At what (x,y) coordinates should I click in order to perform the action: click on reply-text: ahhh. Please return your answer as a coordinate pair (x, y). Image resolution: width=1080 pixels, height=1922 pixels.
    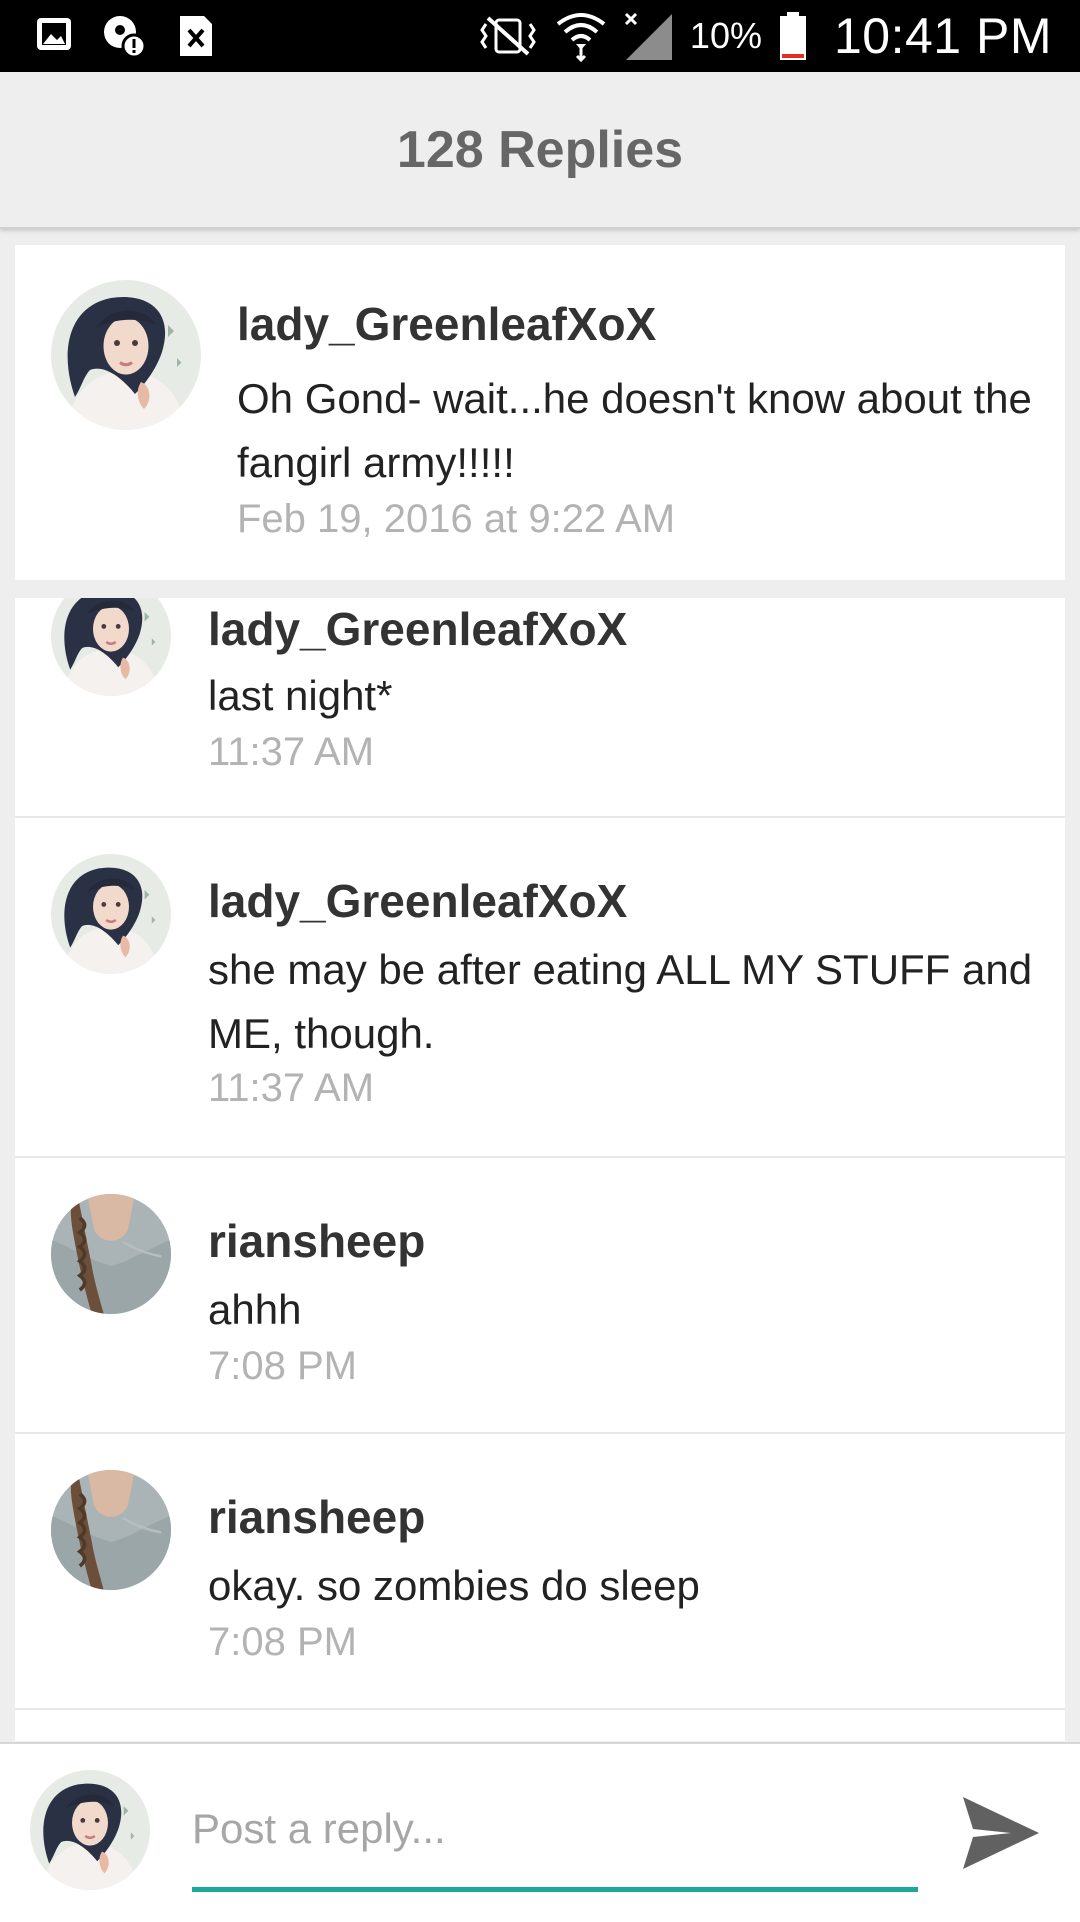
    Looking at the image, I should click on (255, 1309).